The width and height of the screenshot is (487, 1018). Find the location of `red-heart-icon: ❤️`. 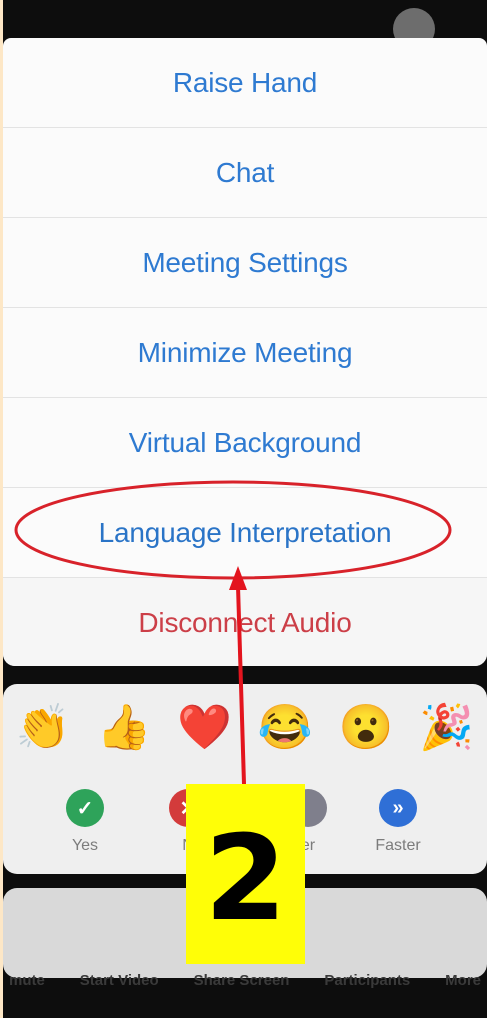

red-heart-icon: ❤️ is located at coordinates (204, 728).